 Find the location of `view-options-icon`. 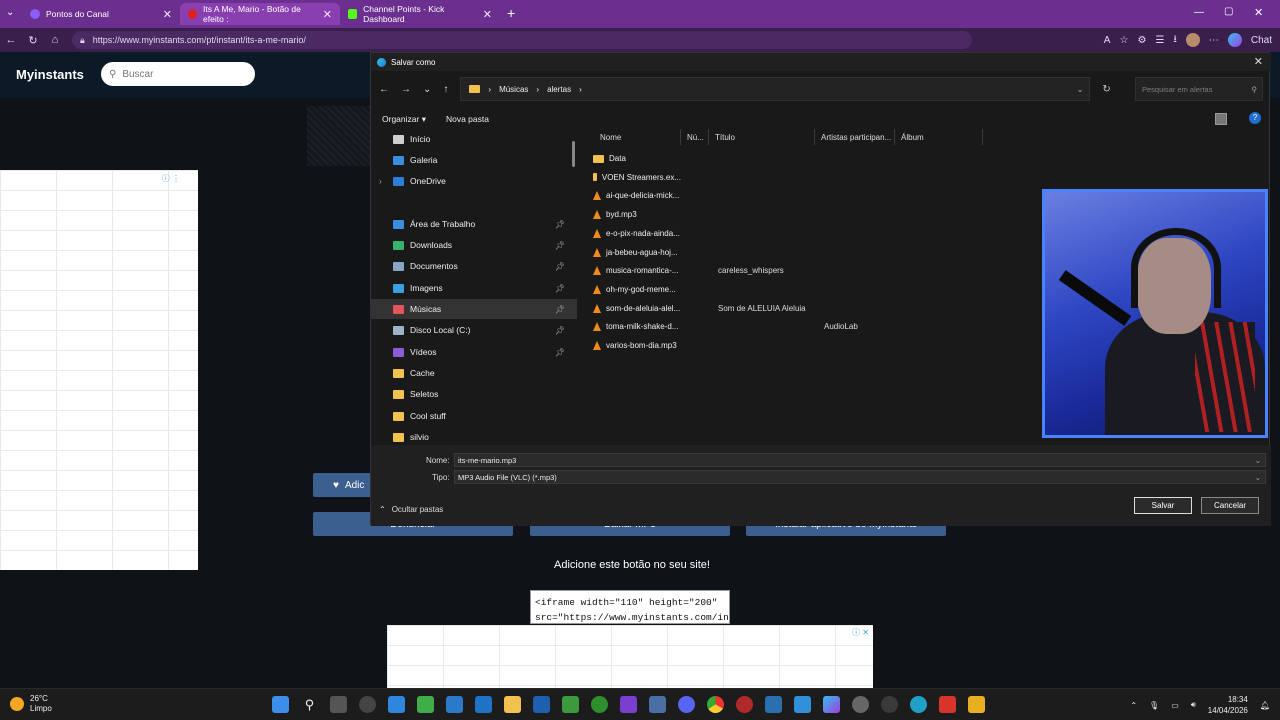

view-options-icon is located at coordinates (1221, 119).